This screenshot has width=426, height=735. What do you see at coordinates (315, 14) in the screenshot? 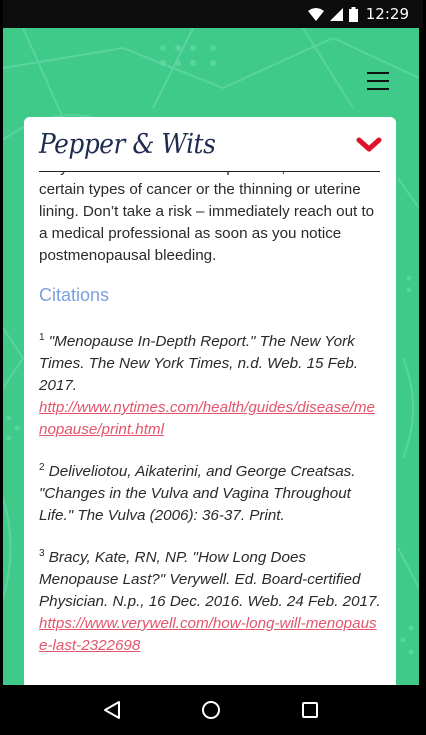
I see `wifi-icon` at bounding box center [315, 14].